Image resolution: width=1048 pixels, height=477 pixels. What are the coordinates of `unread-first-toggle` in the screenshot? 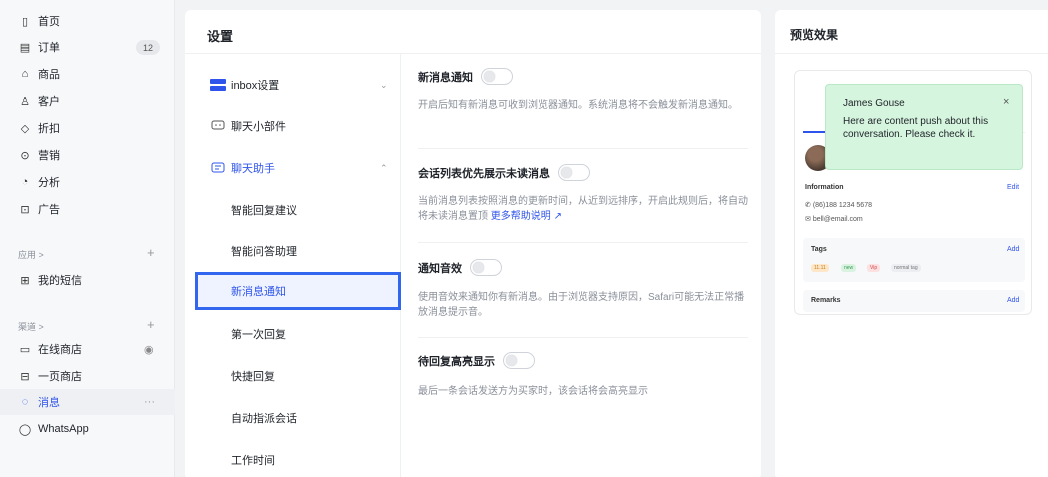 It's located at (574, 172).